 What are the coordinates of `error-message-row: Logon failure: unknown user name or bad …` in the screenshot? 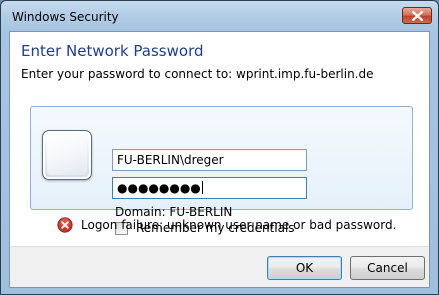 It's located at (226, 225).